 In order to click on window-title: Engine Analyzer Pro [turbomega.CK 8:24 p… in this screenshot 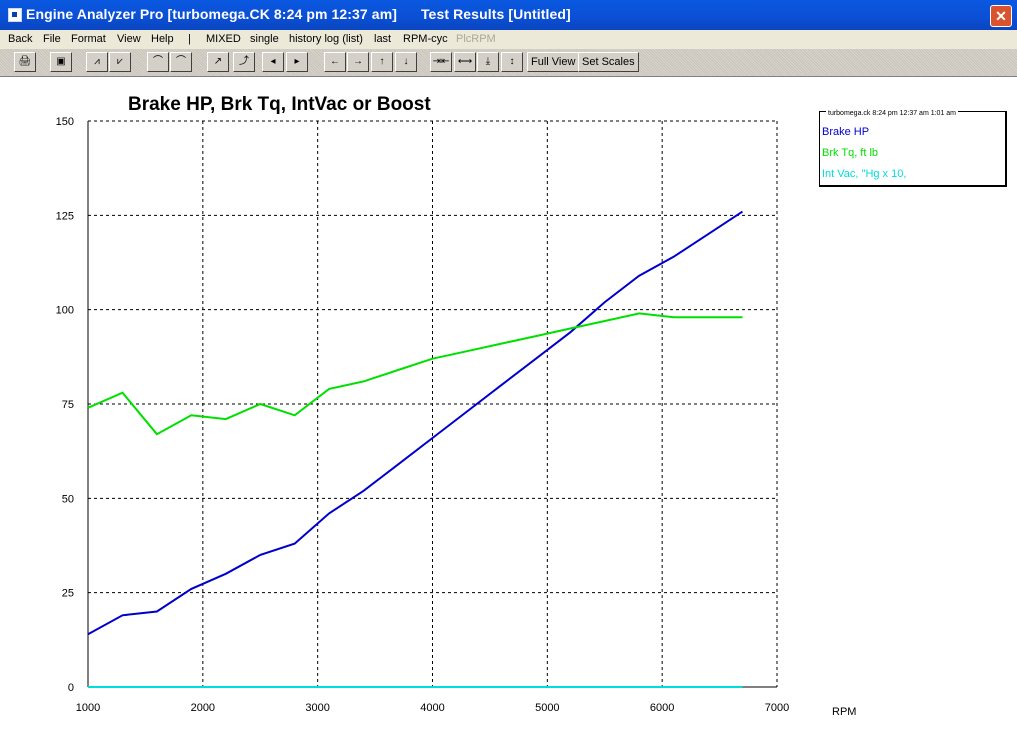, I will do `click(298, 14)`.